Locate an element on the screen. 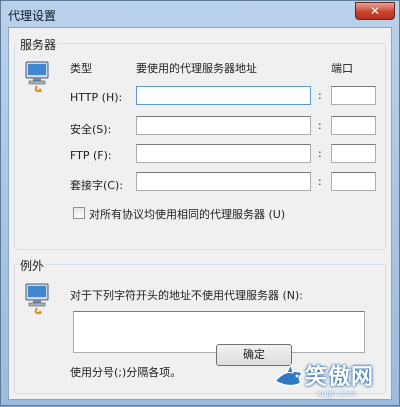  secure-address-input is located at coordinates (223, 125).